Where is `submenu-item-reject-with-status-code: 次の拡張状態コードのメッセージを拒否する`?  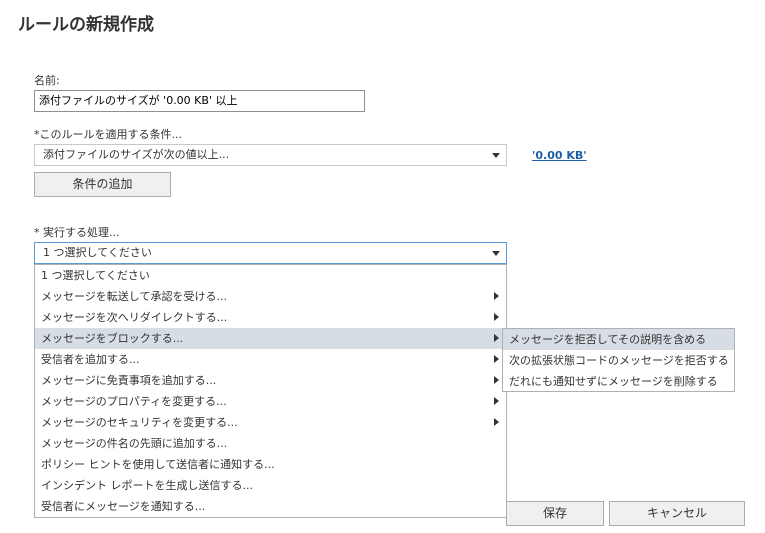
submenu-item-reject-with-status-code: 次の拡張状態コードのメッセージを拒否する is located at coordinates (618, 360).